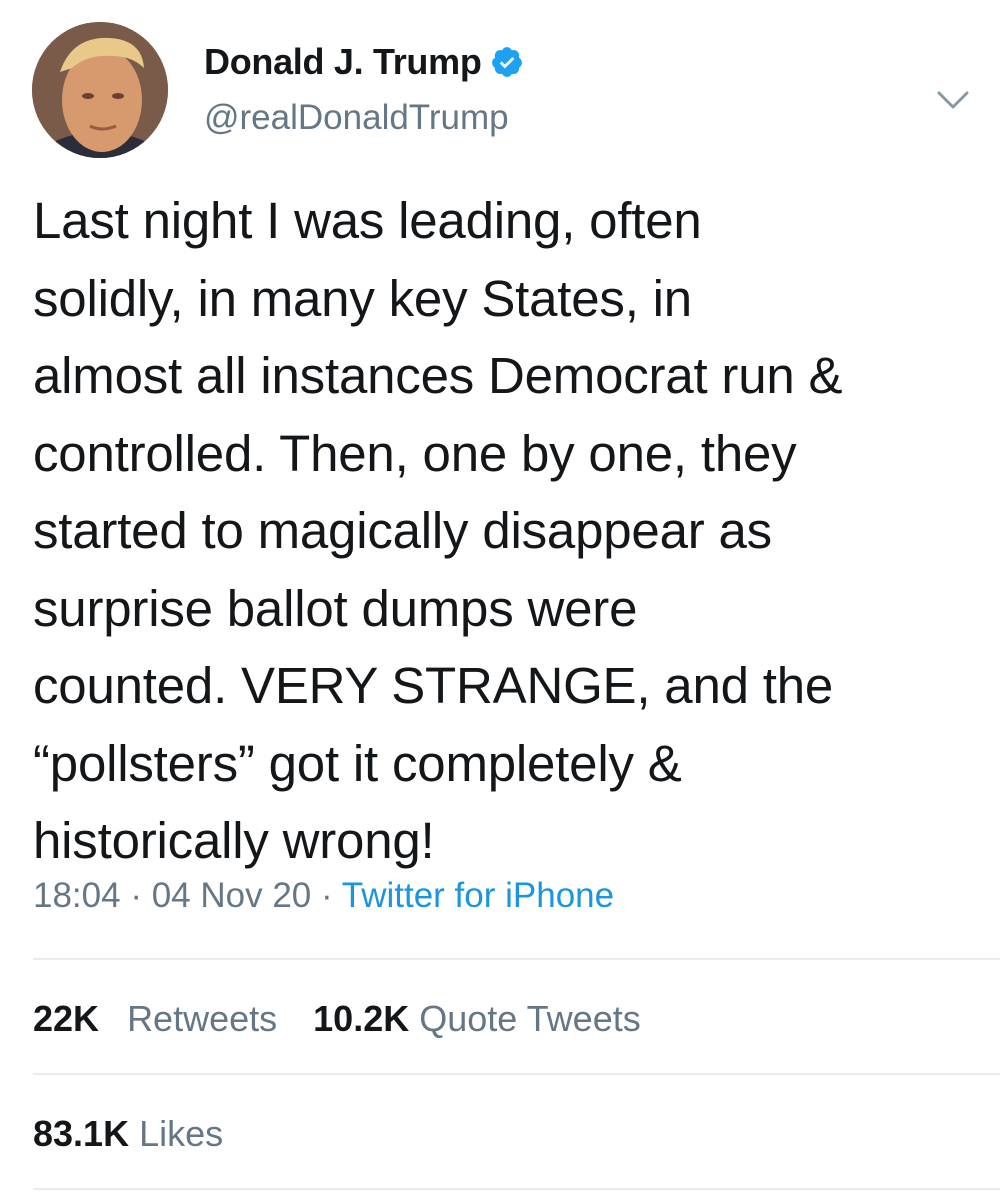 This screenshot has height=1200, width=1000. I want to click on tweet-source-link: Twitter for iPhone, so click(478, 895).